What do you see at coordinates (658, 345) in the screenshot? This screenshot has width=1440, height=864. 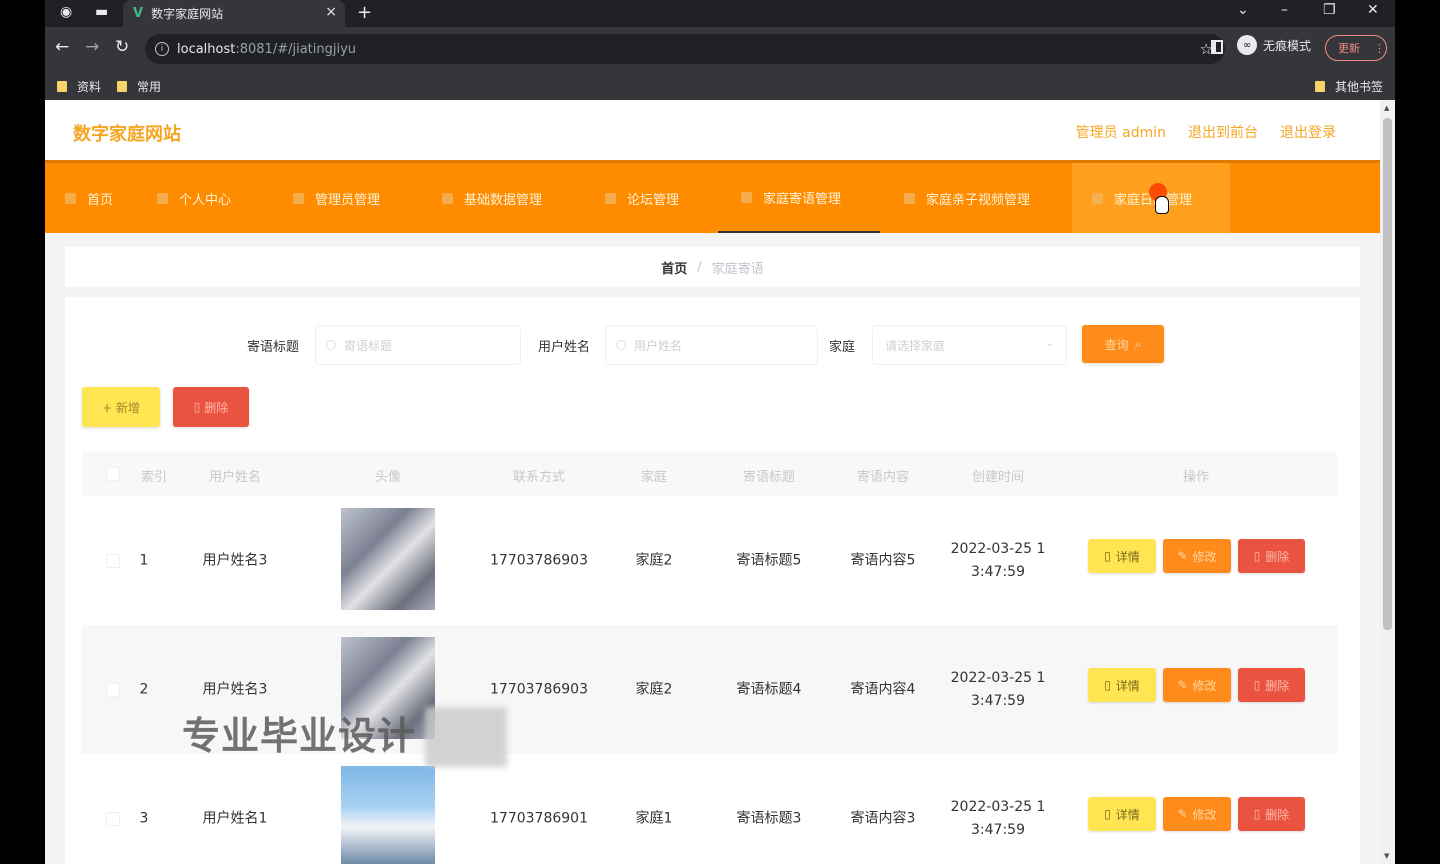 I see `placeholder-text: 用户姓名` at bounding box center [658, 345].